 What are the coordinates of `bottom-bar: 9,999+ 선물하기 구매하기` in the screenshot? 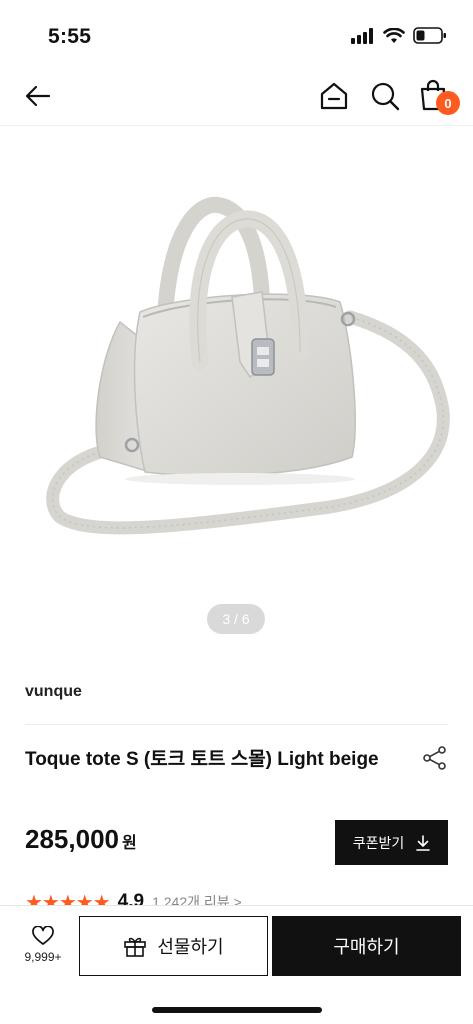 It's located at (236, 964).